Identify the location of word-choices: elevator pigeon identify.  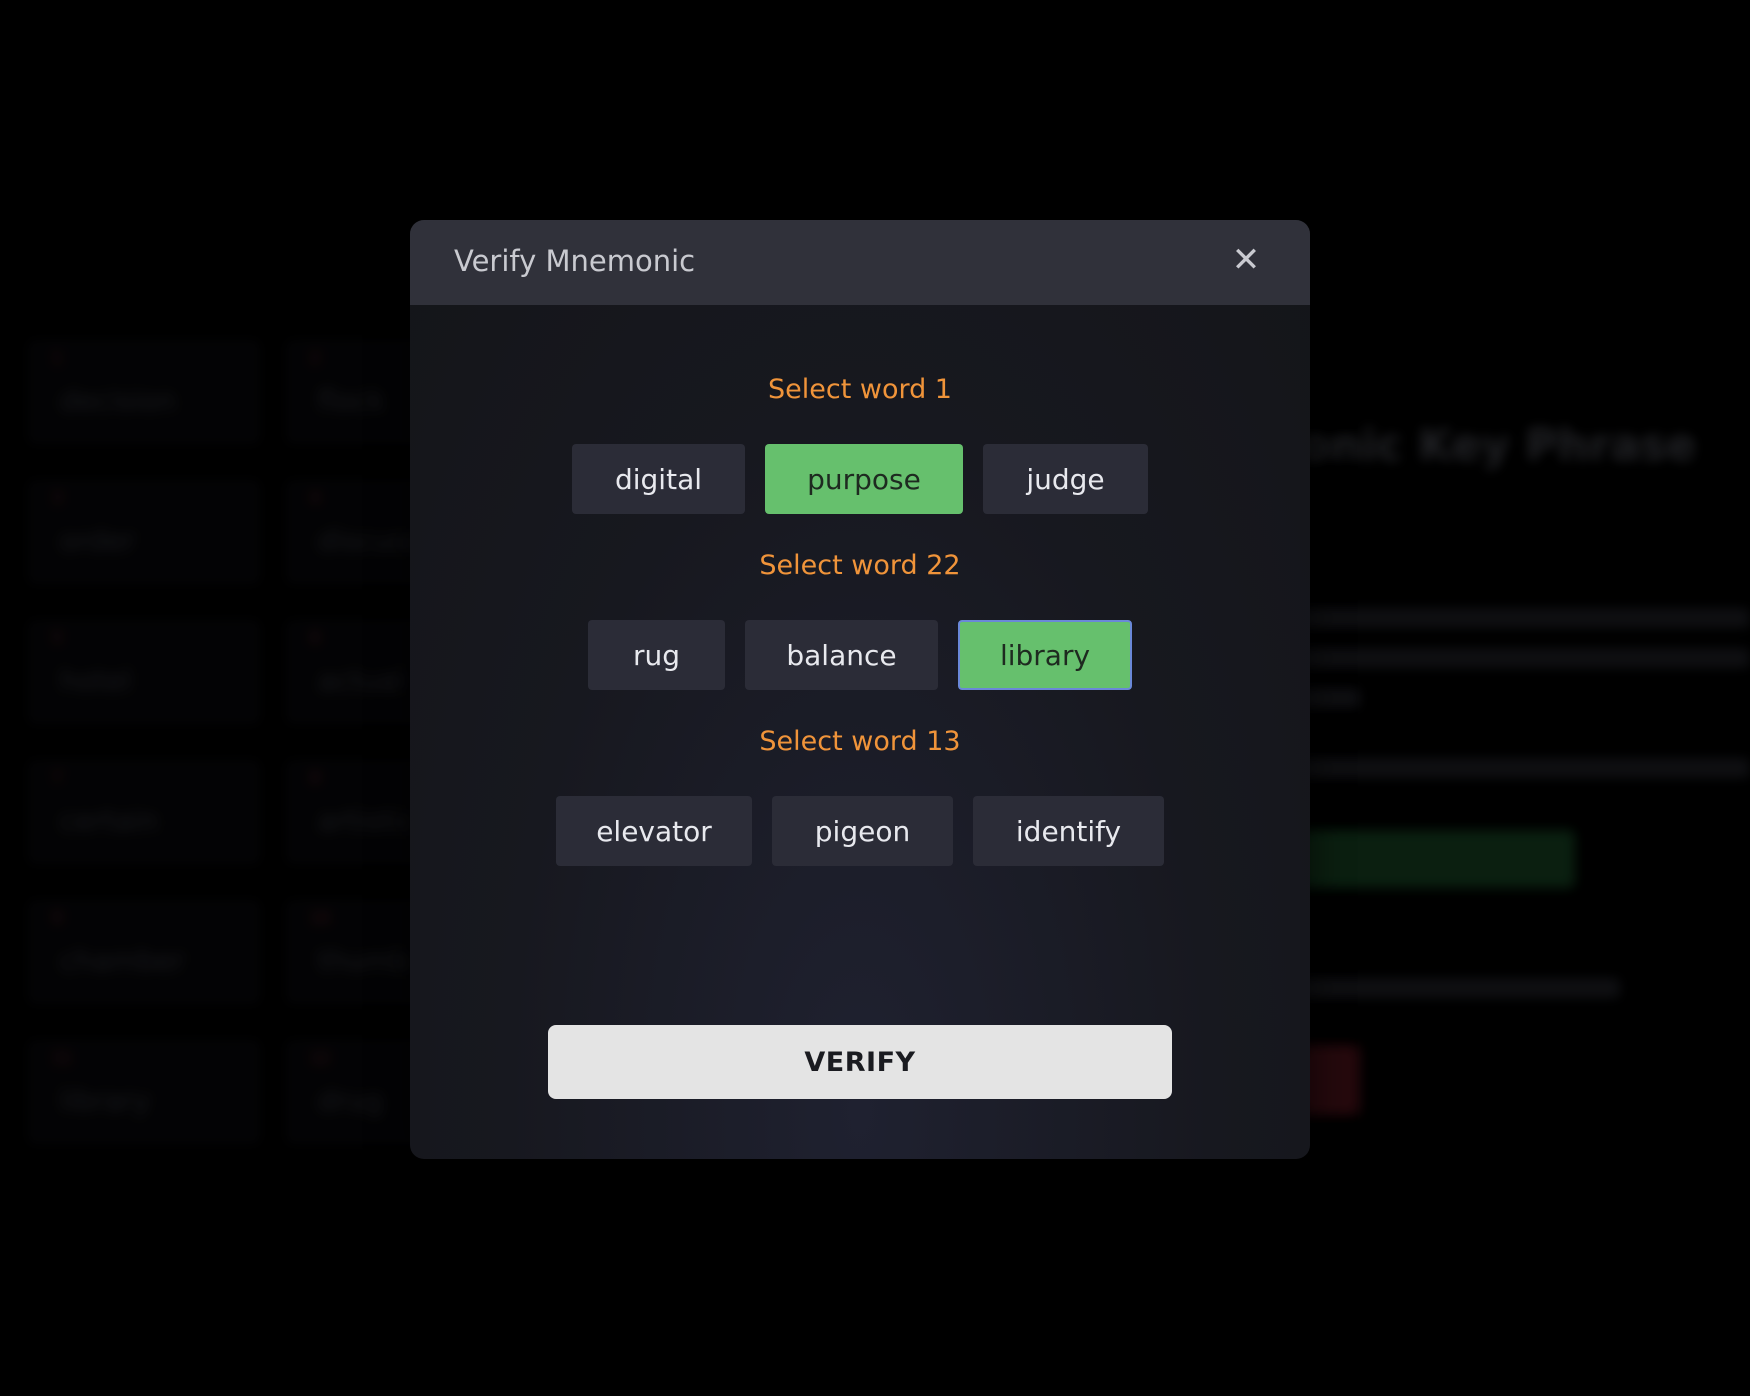
(860, 831).